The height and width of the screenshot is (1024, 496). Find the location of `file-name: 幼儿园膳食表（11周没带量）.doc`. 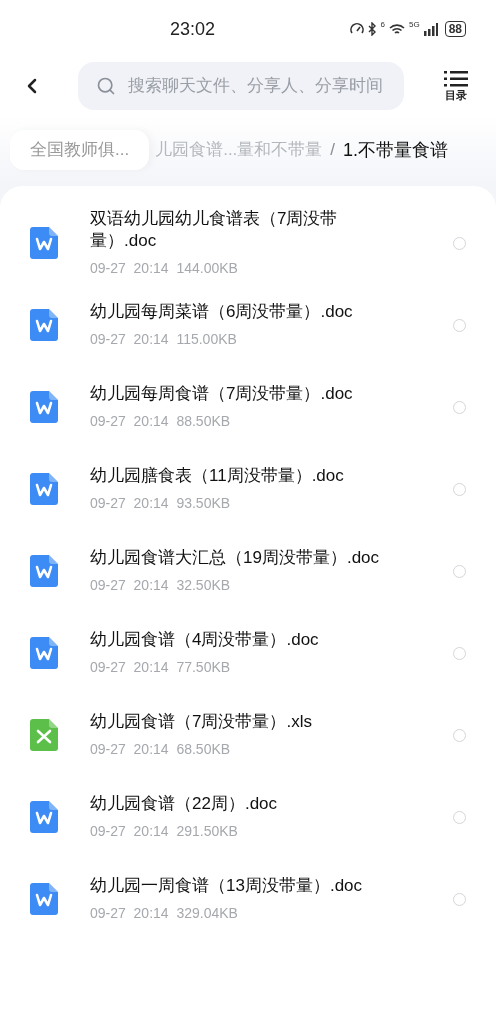

file-name: 幼儿园膳食表（11周没带量）.doc is located at coordinates (217, 475).